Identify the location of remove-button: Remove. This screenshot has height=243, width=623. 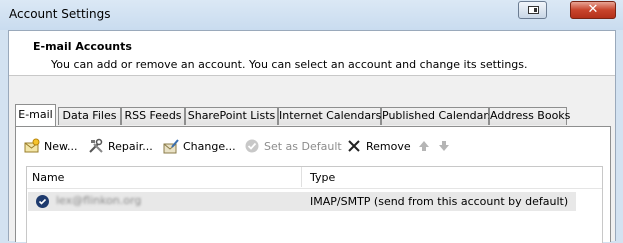
(378, 146).